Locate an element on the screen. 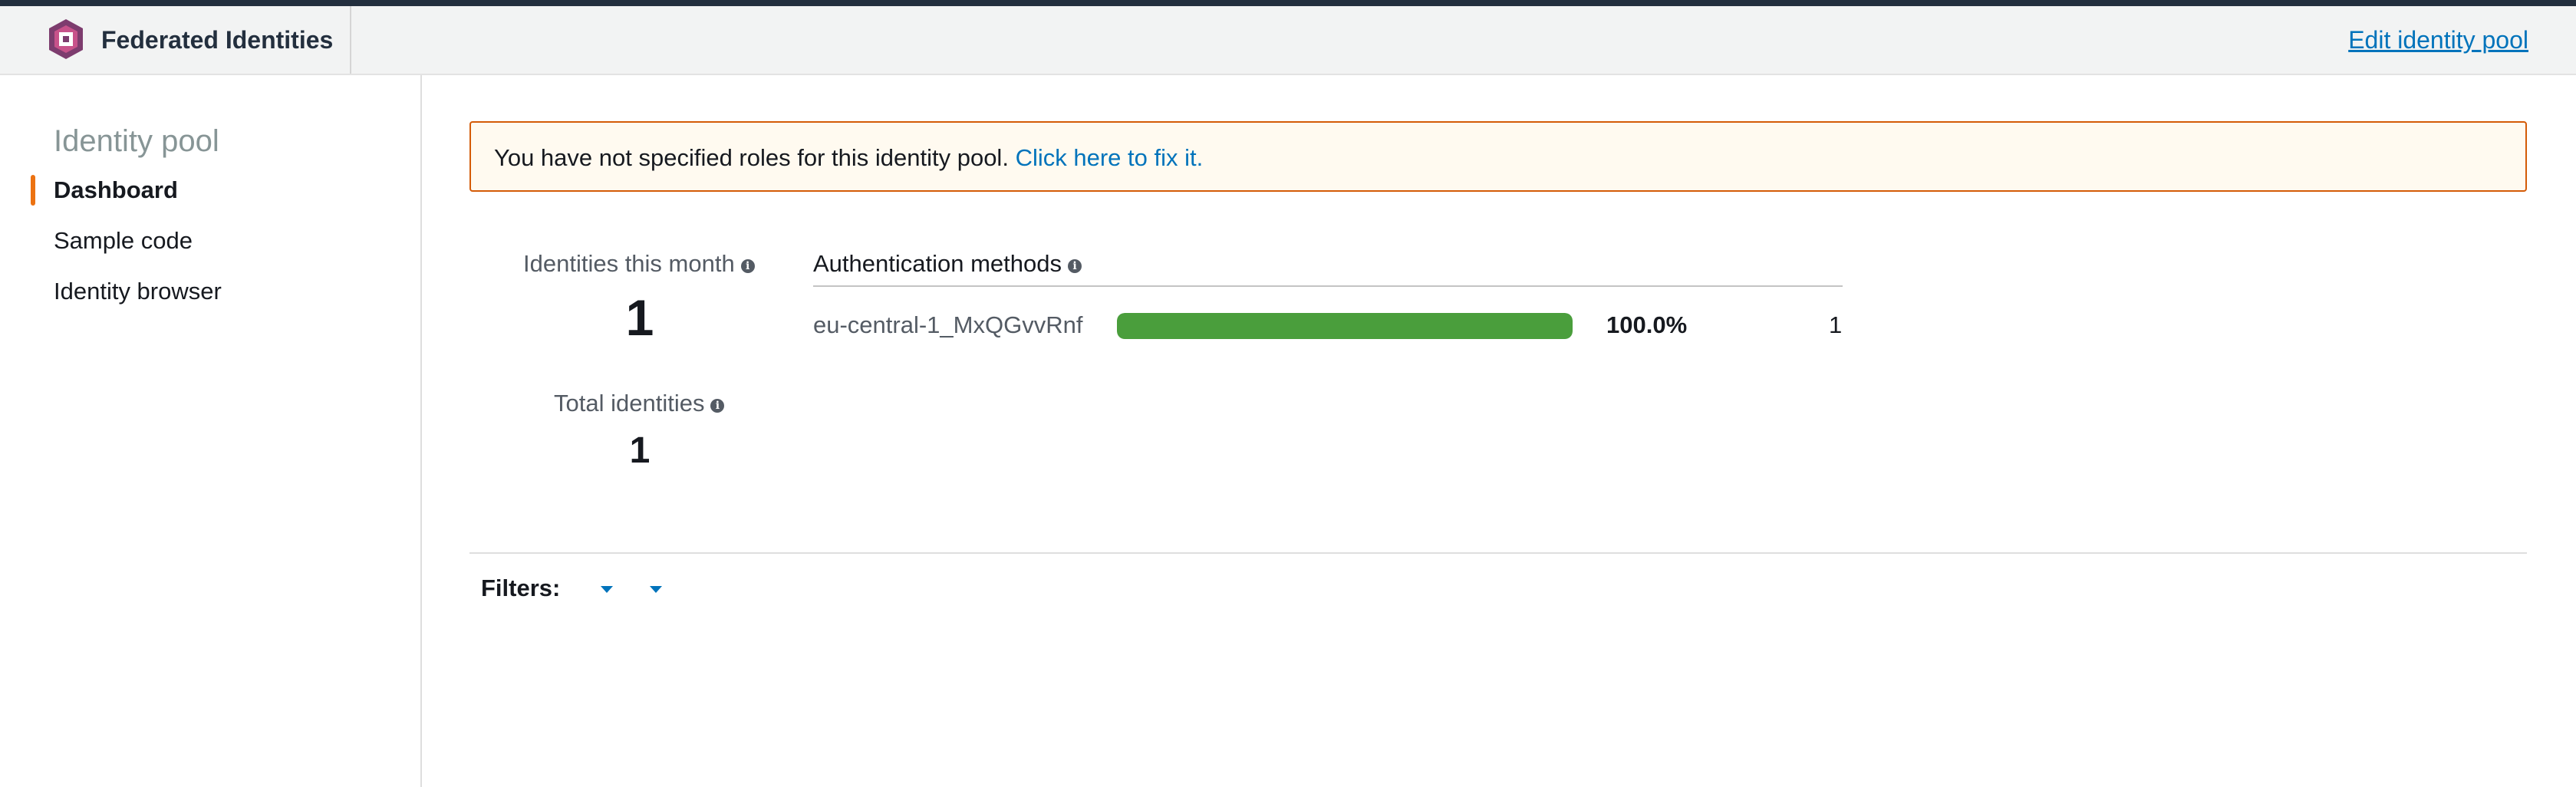  edit-identity-pool-link: Edit identity pool is located at coordinates (2438, 40).